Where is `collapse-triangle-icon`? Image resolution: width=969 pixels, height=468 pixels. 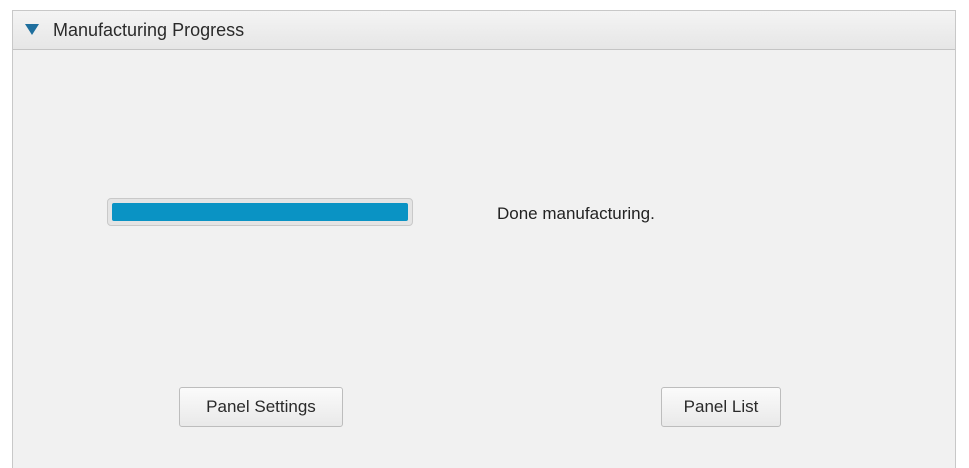 collapse-triangle-icon is located at coordinates (32, 29).